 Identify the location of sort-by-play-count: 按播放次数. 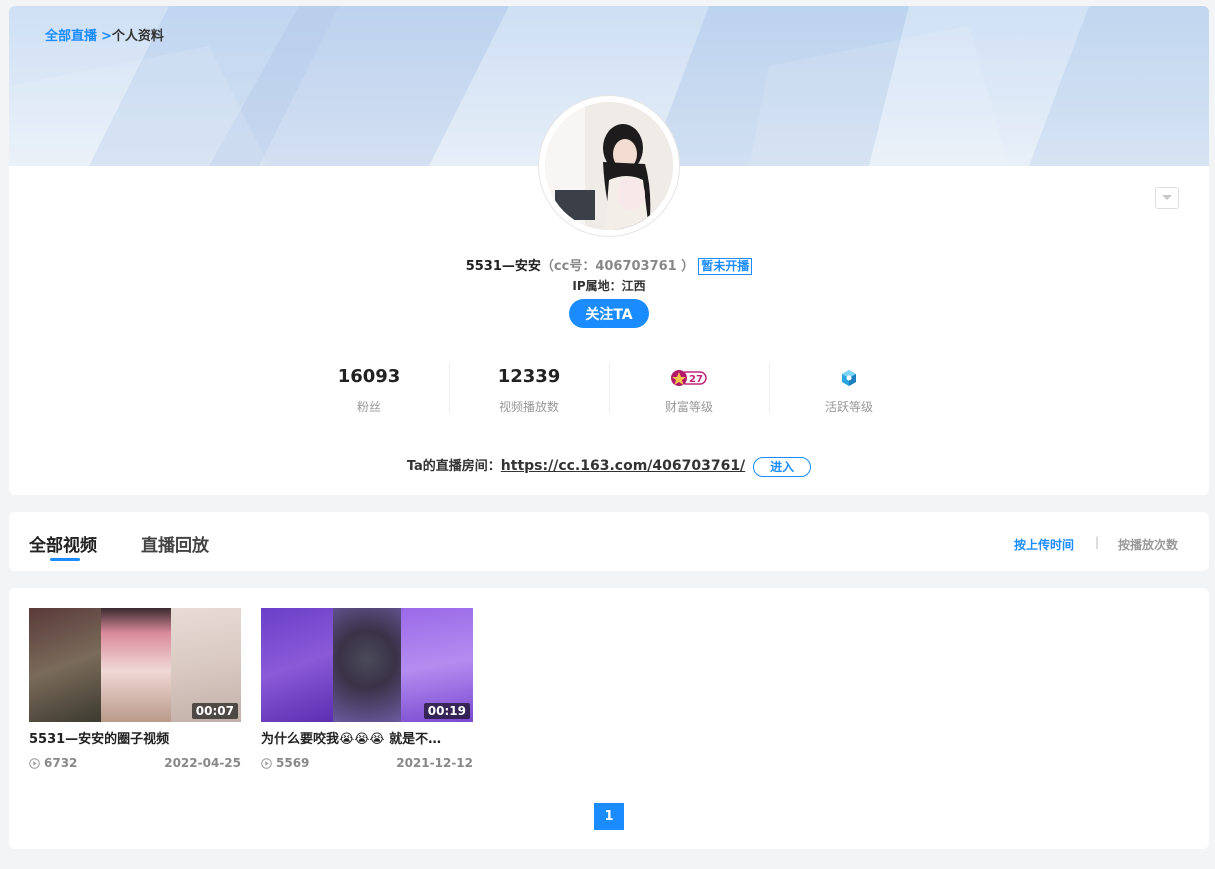
(1148, 544).